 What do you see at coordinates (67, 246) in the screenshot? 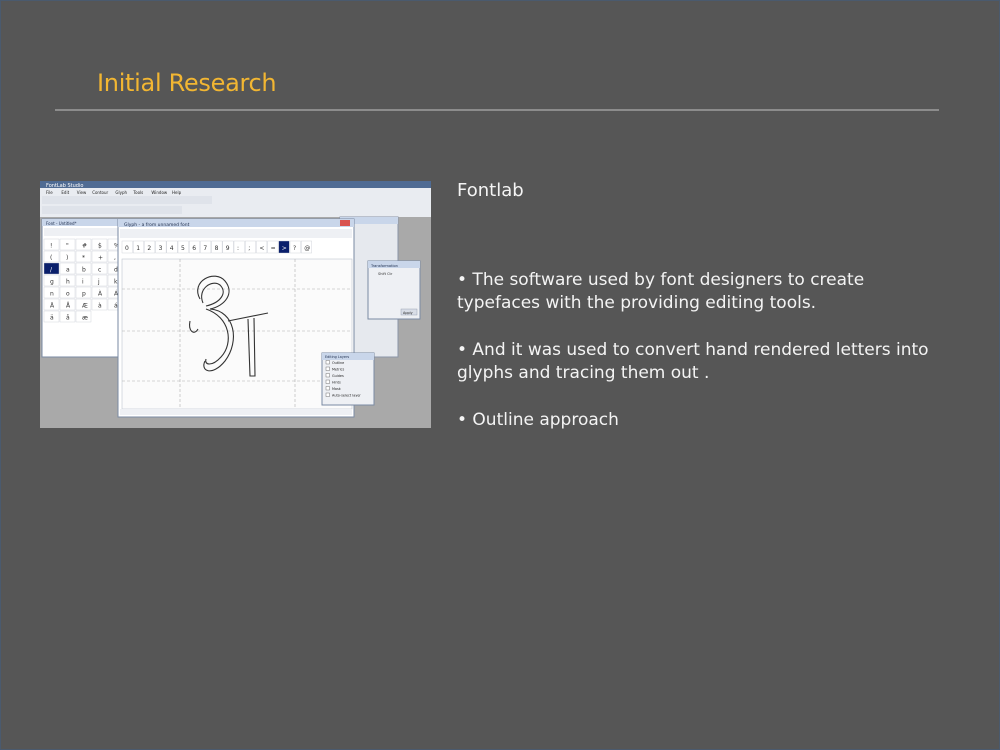
I see `font-grid-glyph: "` at bounding box center [67, 246].